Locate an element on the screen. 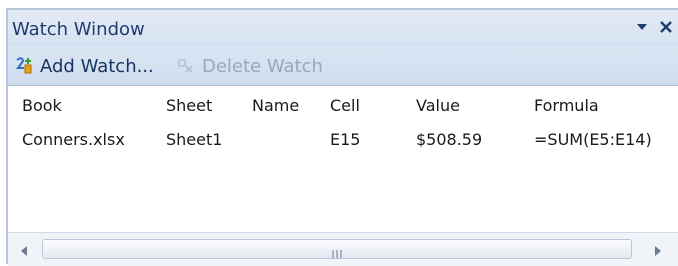 The image size is (678, 266). table-header: Book Sheet Name Cell Value Formula is located at coordinates (343, 105).